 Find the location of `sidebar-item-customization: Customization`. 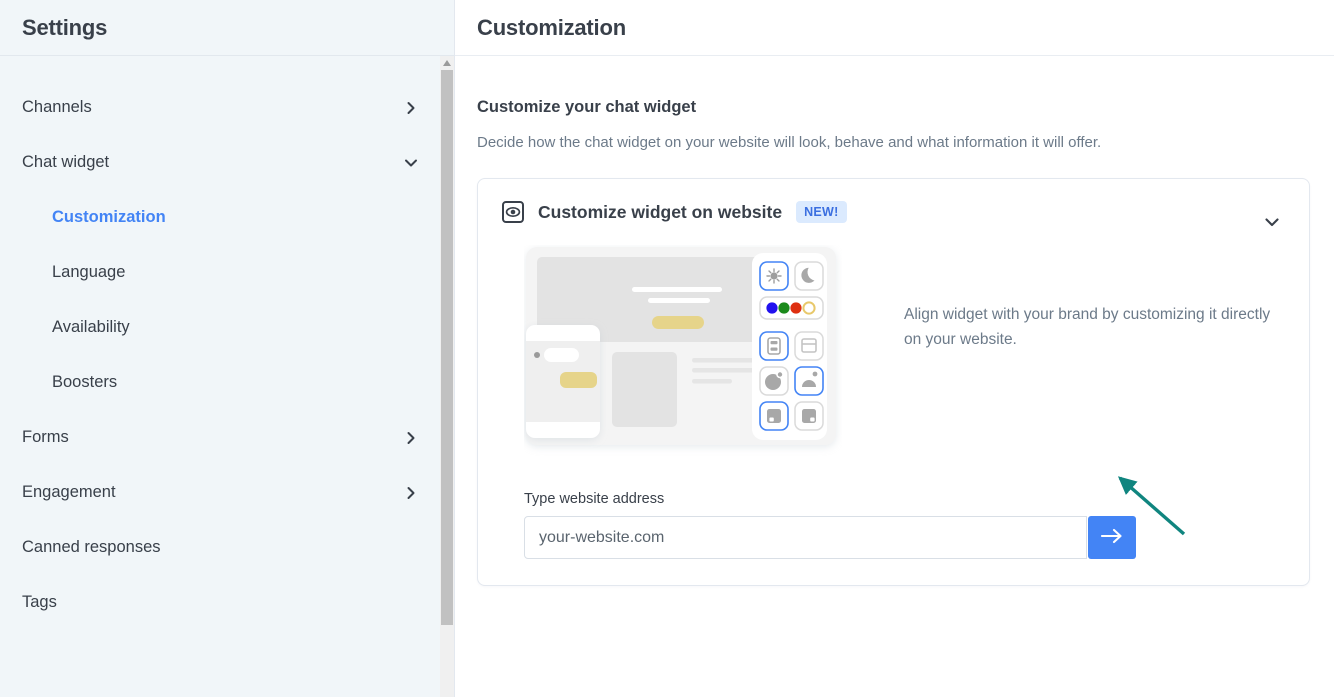

sidebar-item-customization: Customization is located at coordinates (227, 217).